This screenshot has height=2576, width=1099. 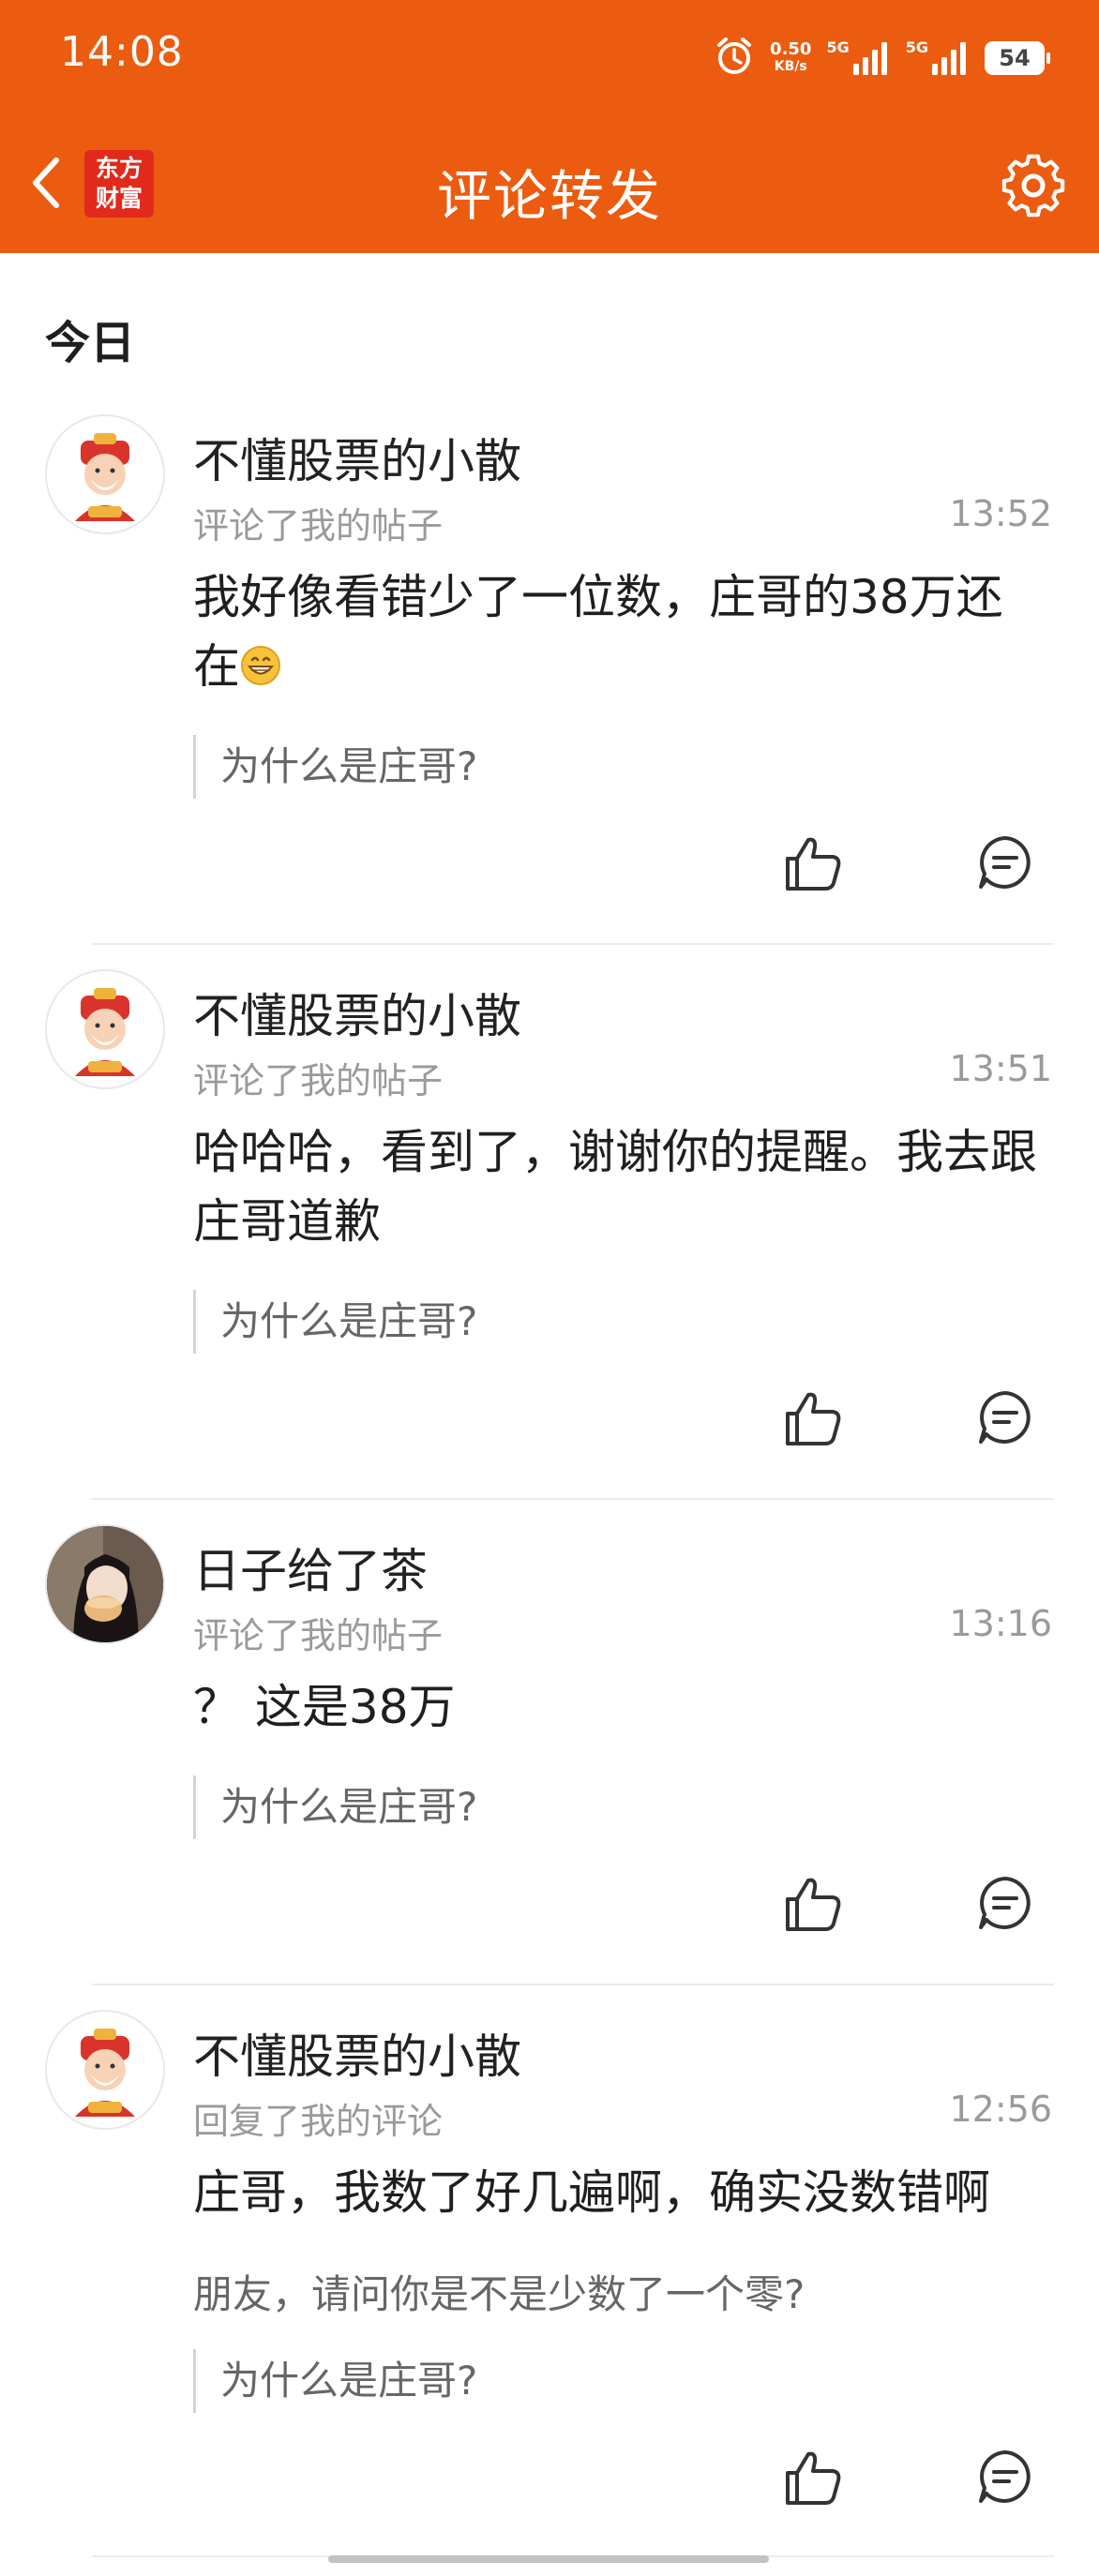 I want to click on comment-action: 回复了我的评论, so click(x=318, y=2121).